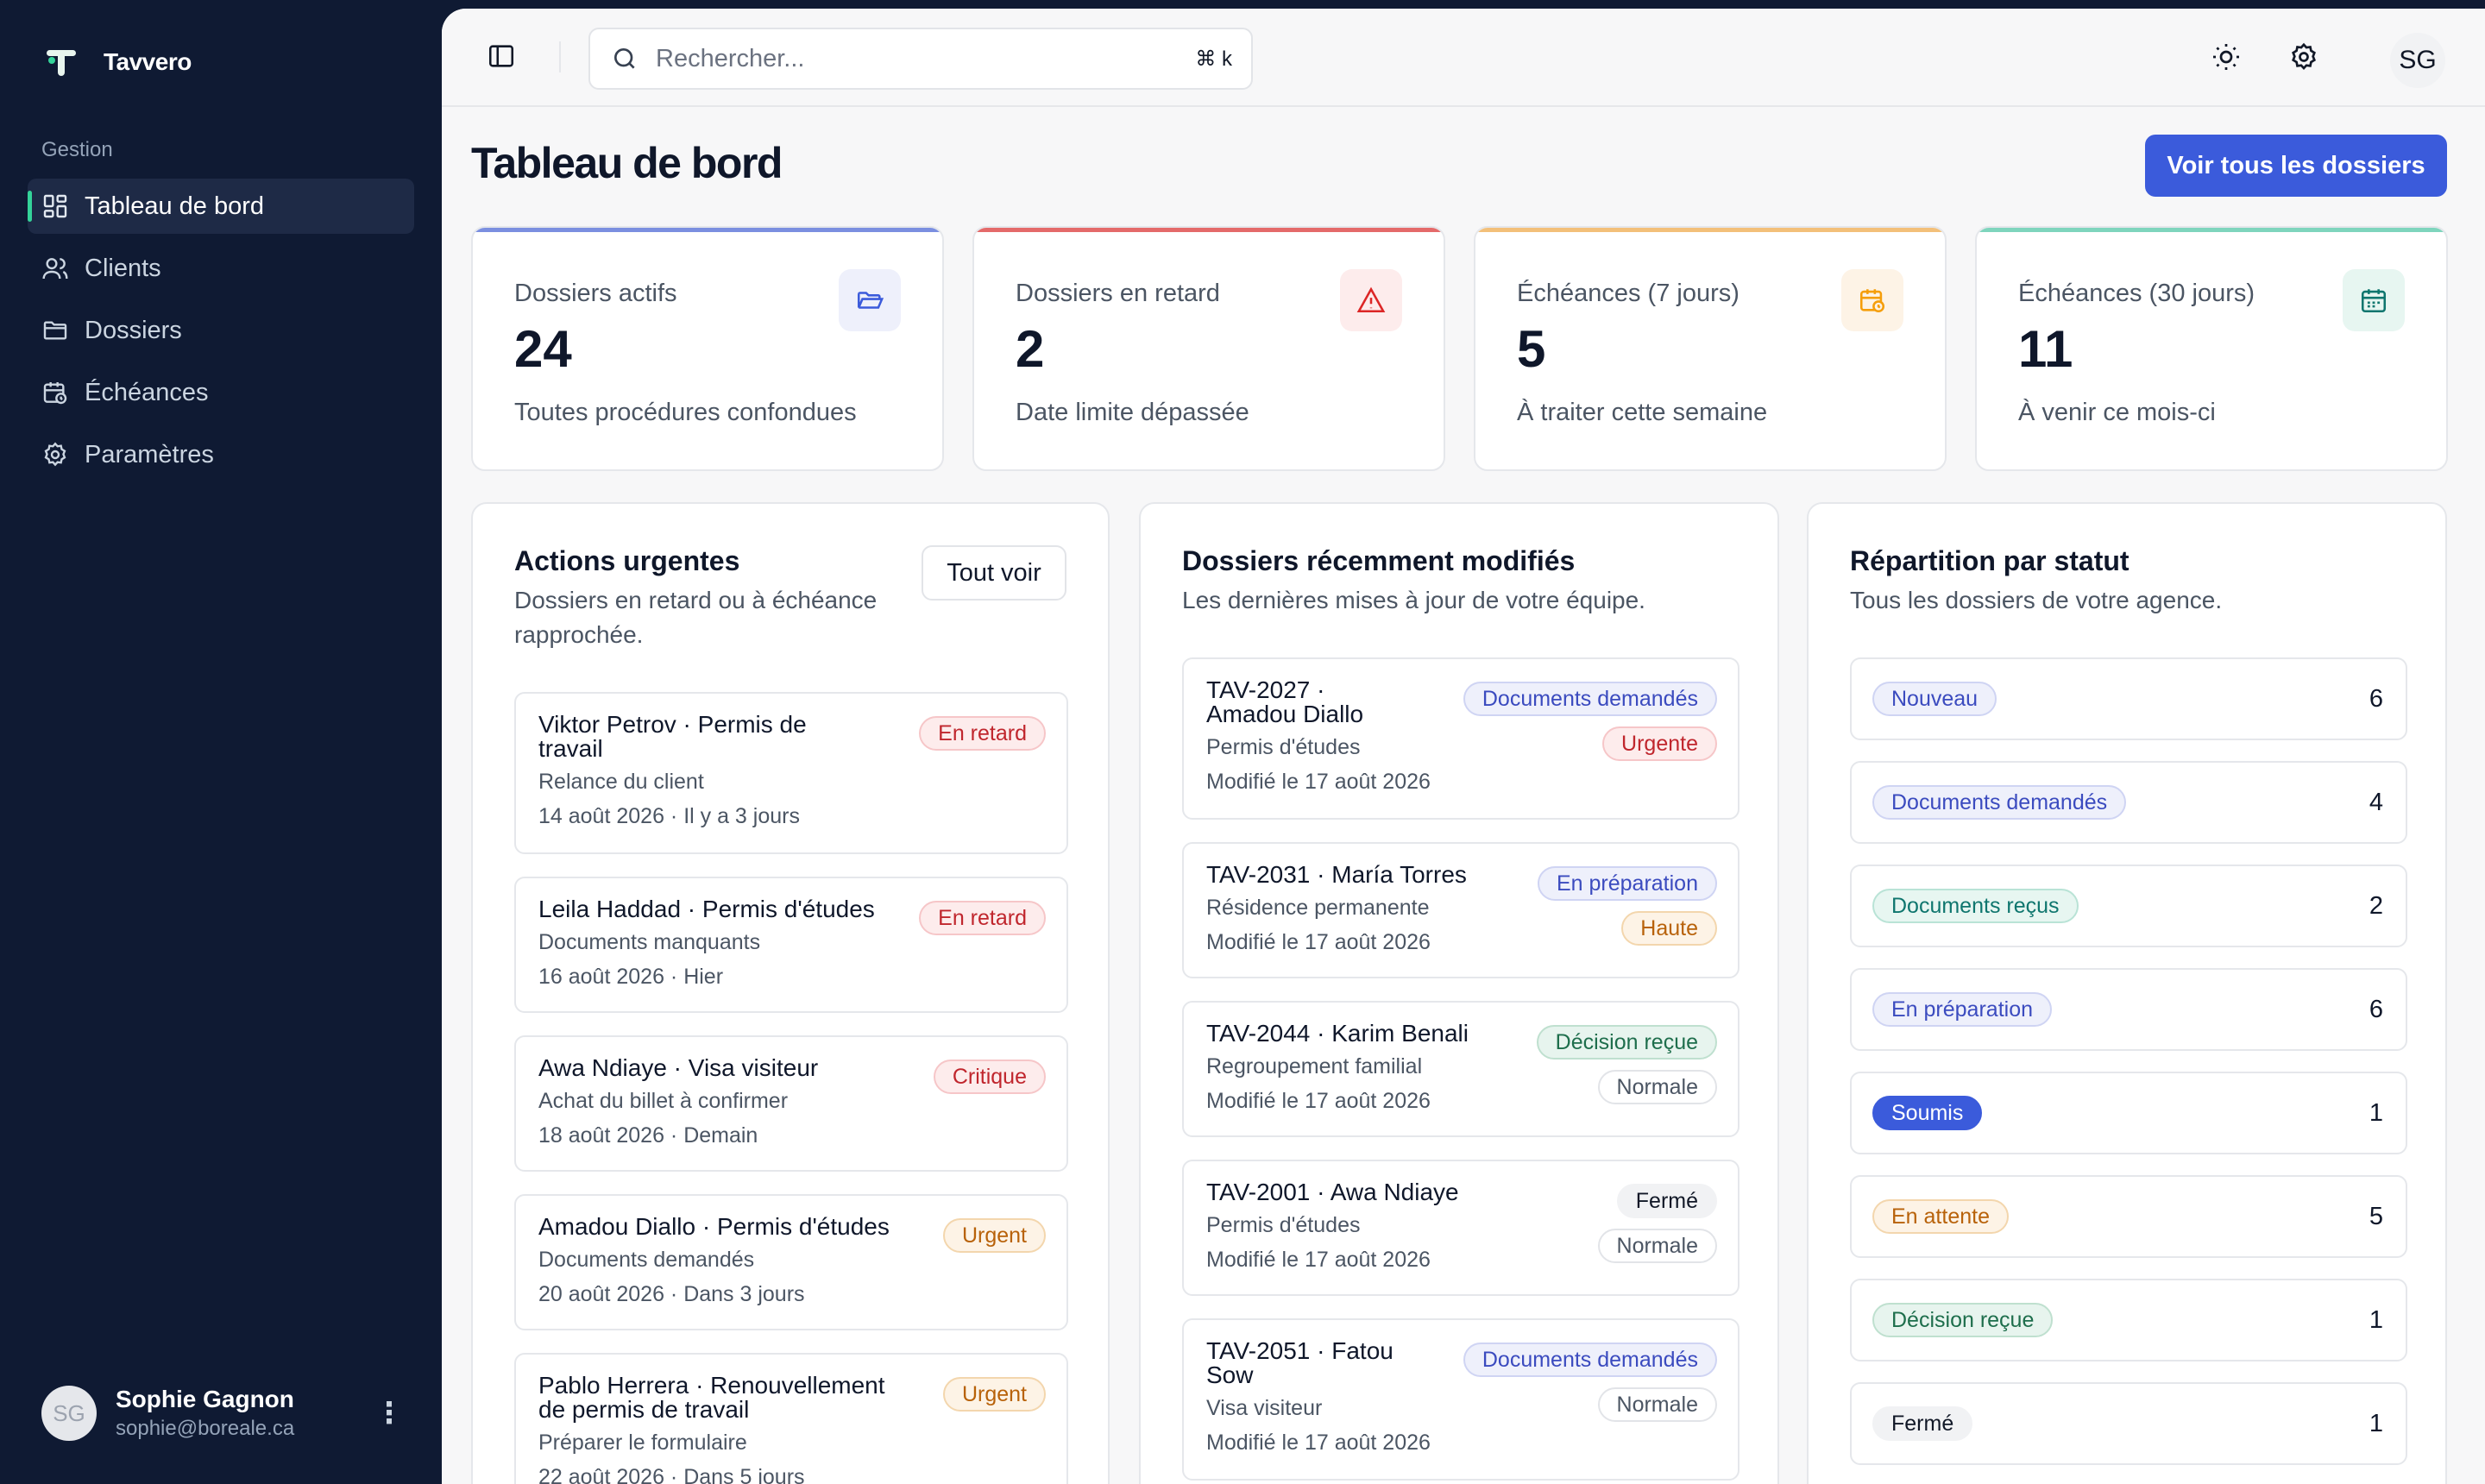 This screenshot has width=2485, height=1484. I want to click on item-title: Leila Haddad · Permis d'études, so click(707, 909).